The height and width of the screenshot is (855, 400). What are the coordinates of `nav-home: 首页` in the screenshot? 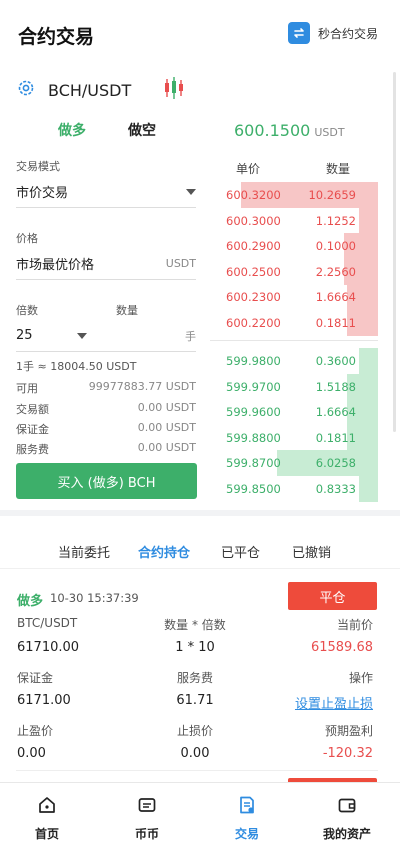 It's located at (47, 818).